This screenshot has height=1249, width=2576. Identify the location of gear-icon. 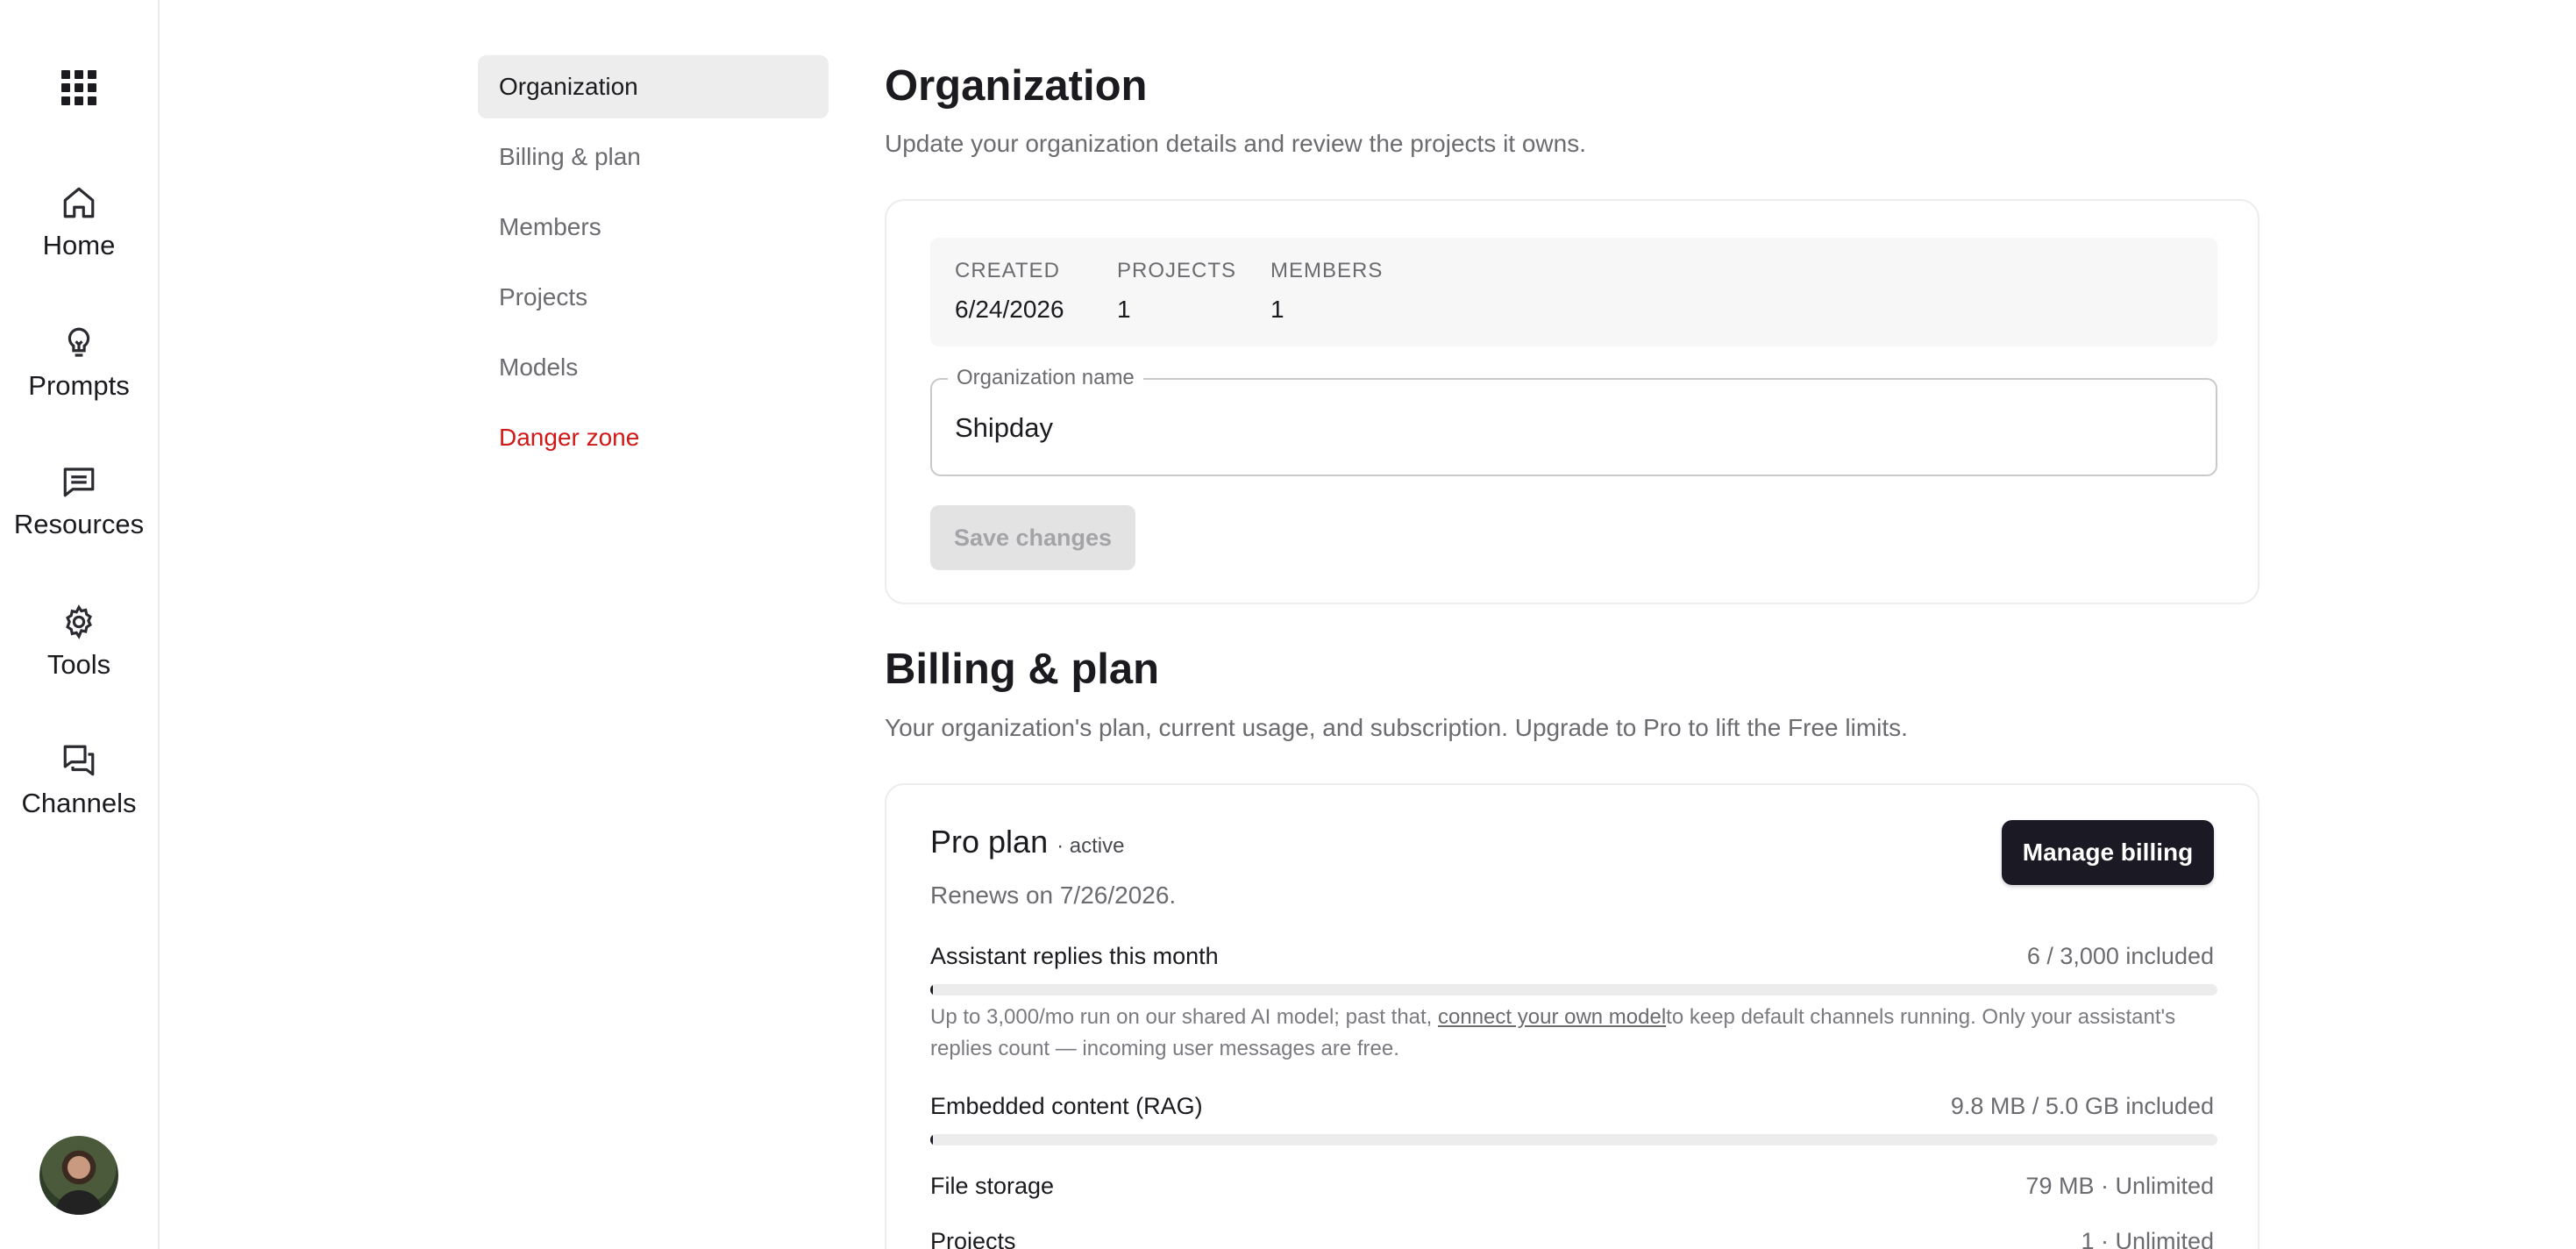
(79, 621).